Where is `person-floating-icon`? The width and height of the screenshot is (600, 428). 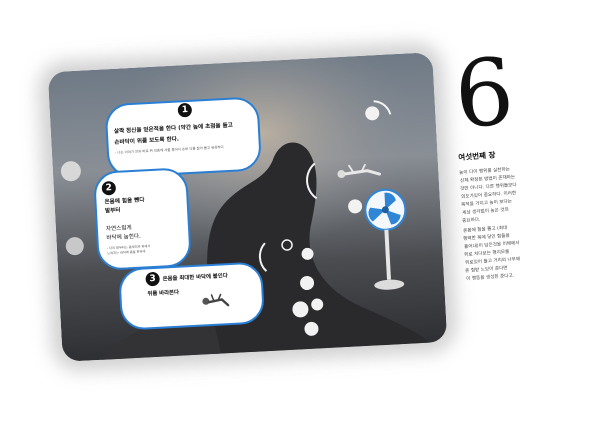 person-floating-icon is located at coordinates (359, 171).